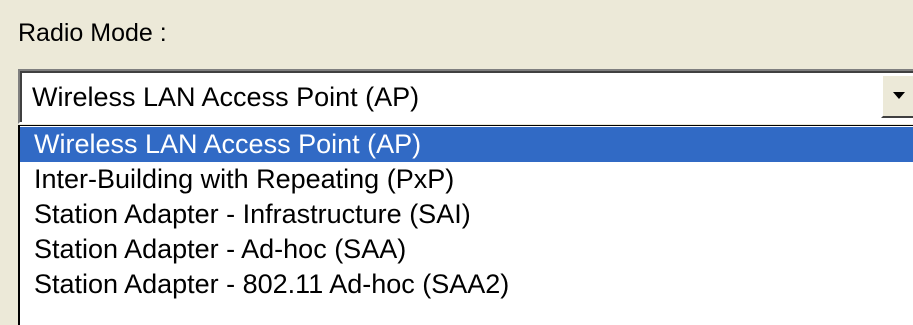 The width and height of the screenshot is (913, 325). Describe the element at coordinates (92, 33) in the screenshot. I see `radio-mode-label: Radio Mode :` at that location.